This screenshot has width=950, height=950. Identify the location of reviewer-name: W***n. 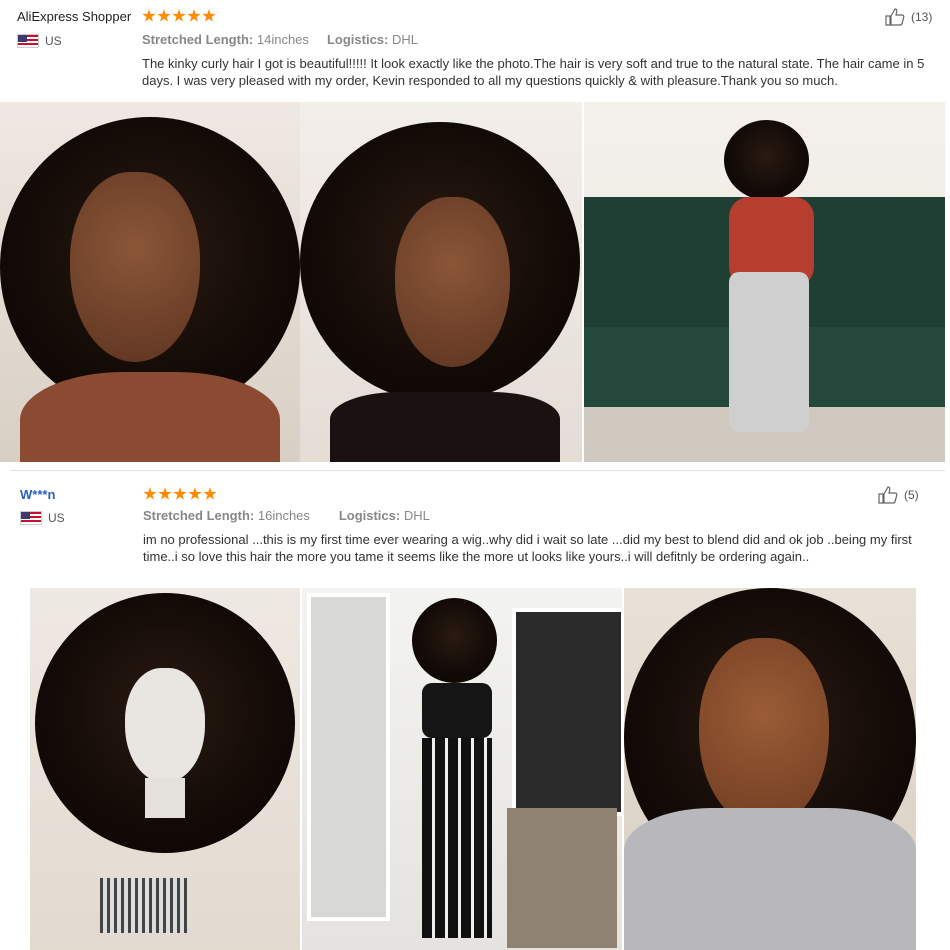
(37, 494).